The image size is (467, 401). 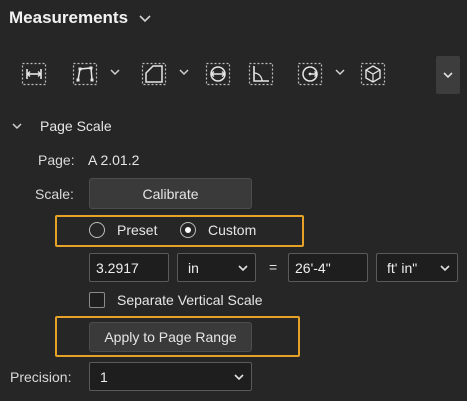 I want to click on page-scale-section-header: Page Scale, so click(x=61, y=126).